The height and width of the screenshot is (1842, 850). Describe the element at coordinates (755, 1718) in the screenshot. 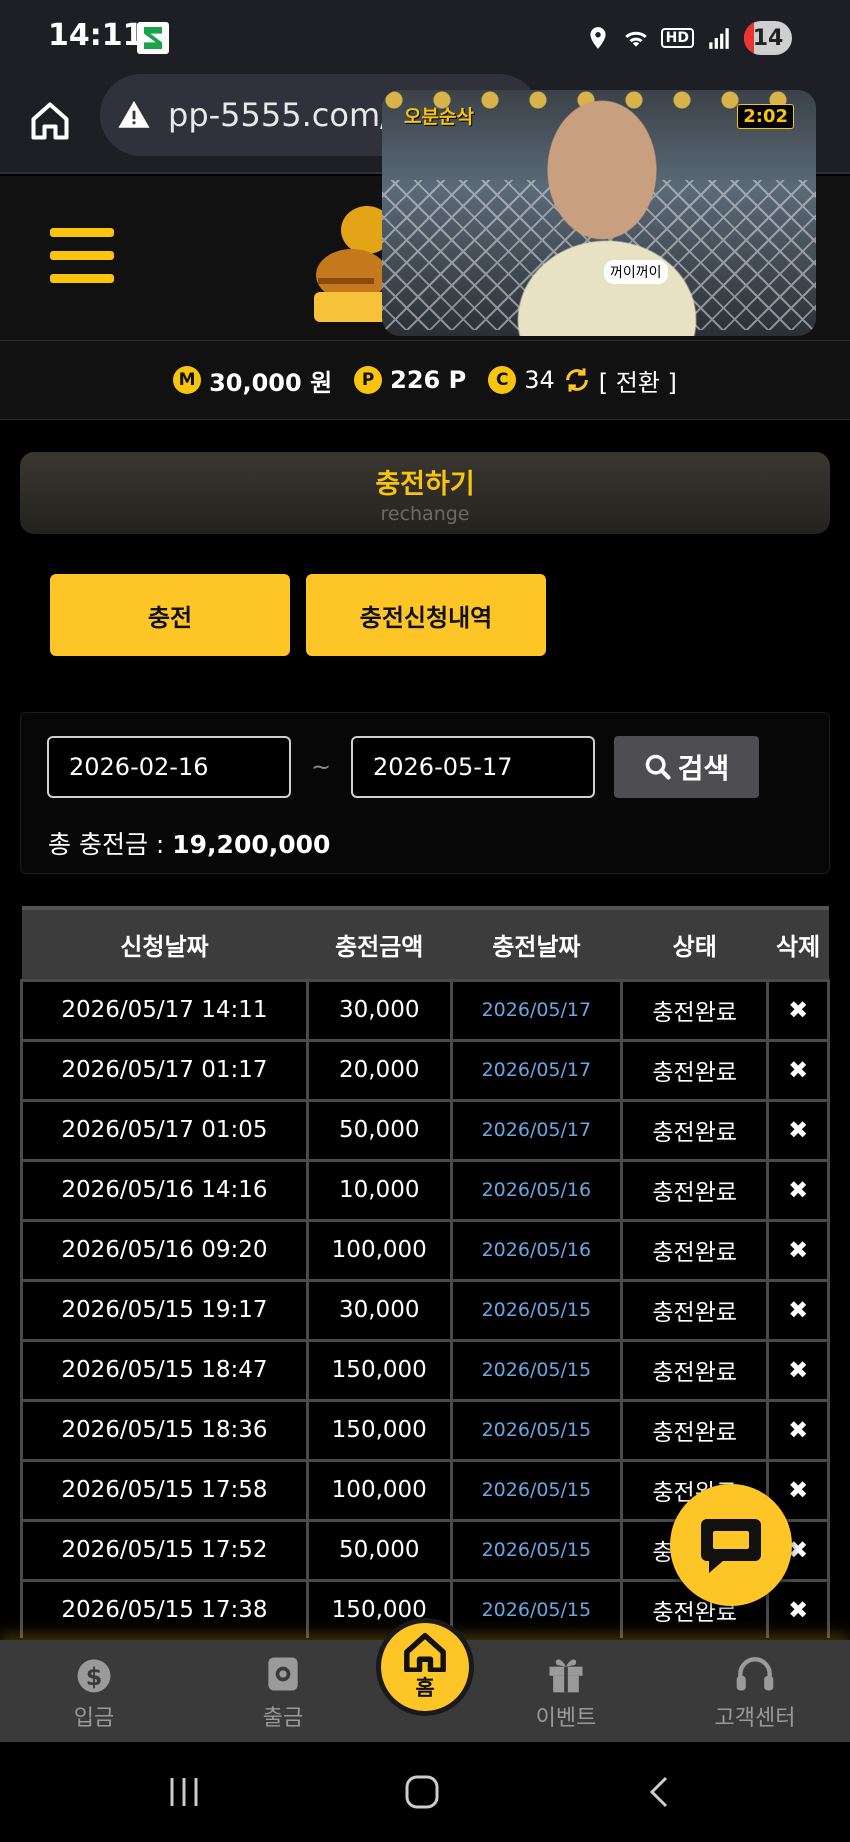

I see `nav-support-label: 고객센터` at that location.